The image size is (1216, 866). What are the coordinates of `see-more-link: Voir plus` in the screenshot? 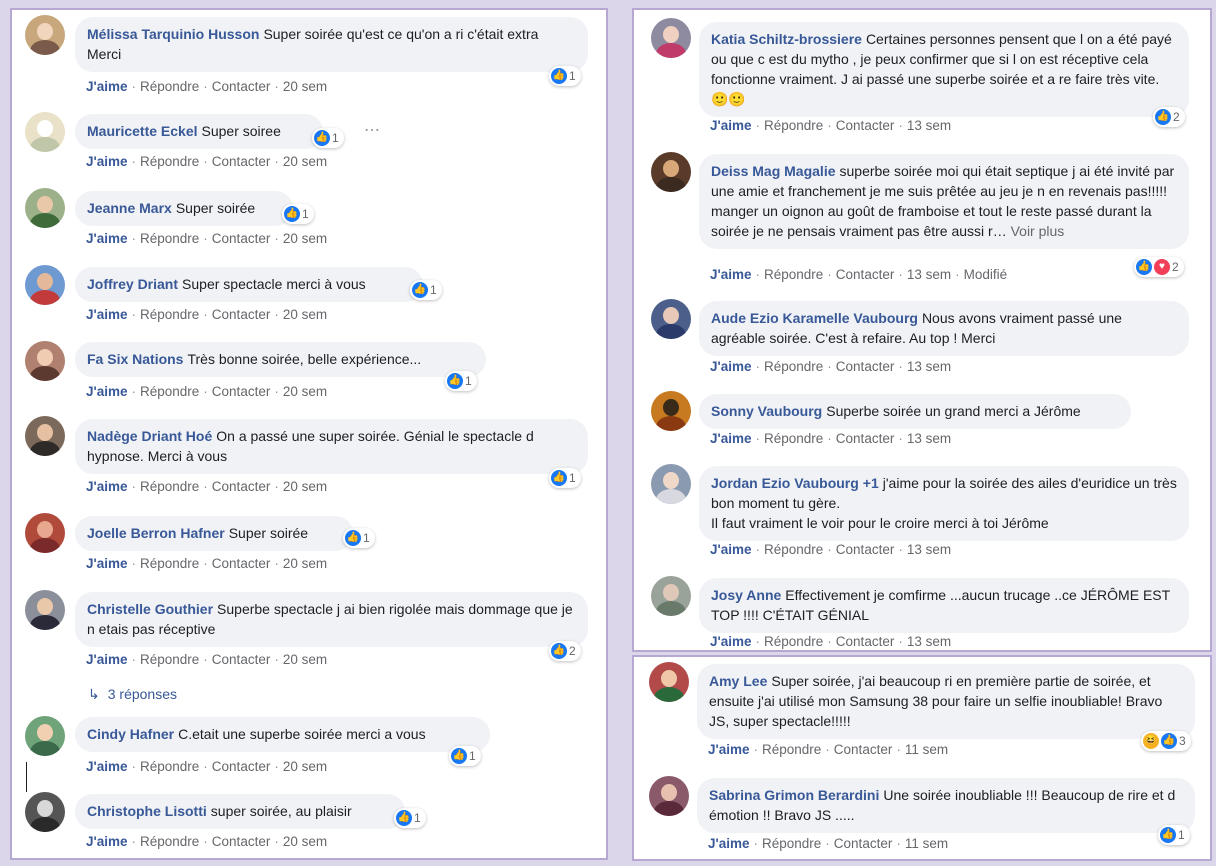 It's located at (1038, 231).